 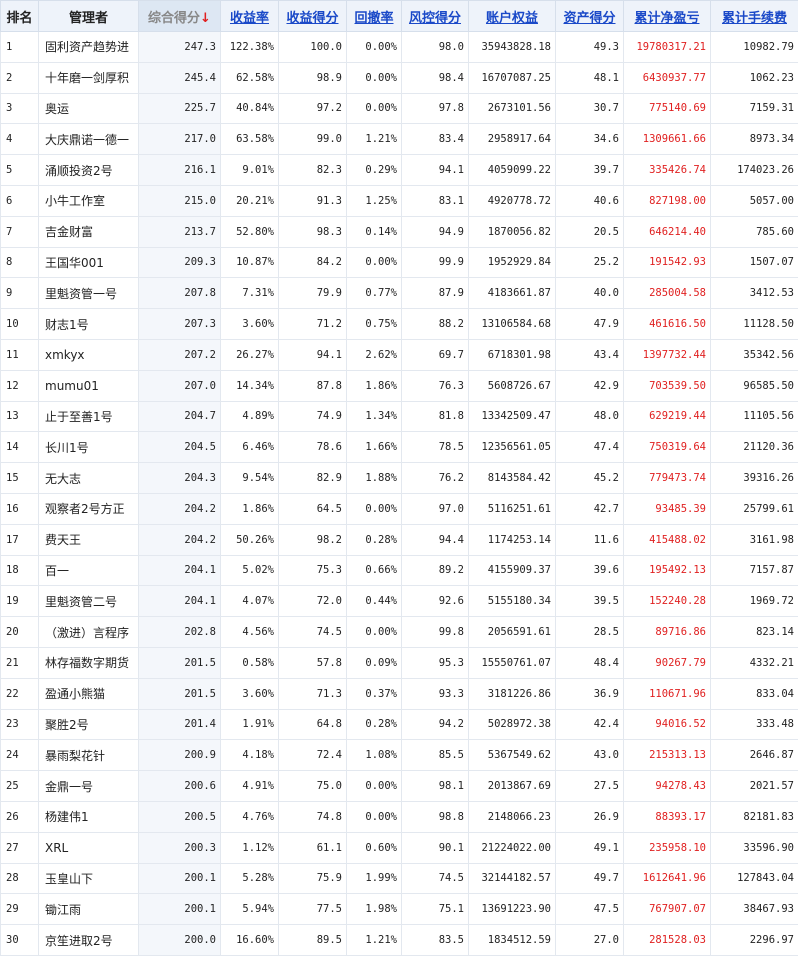 What do you see at coordinates (250, 416) in the screenshot?
I see `cell-return-rate: 4.89%` at bounding box center [250, 416].